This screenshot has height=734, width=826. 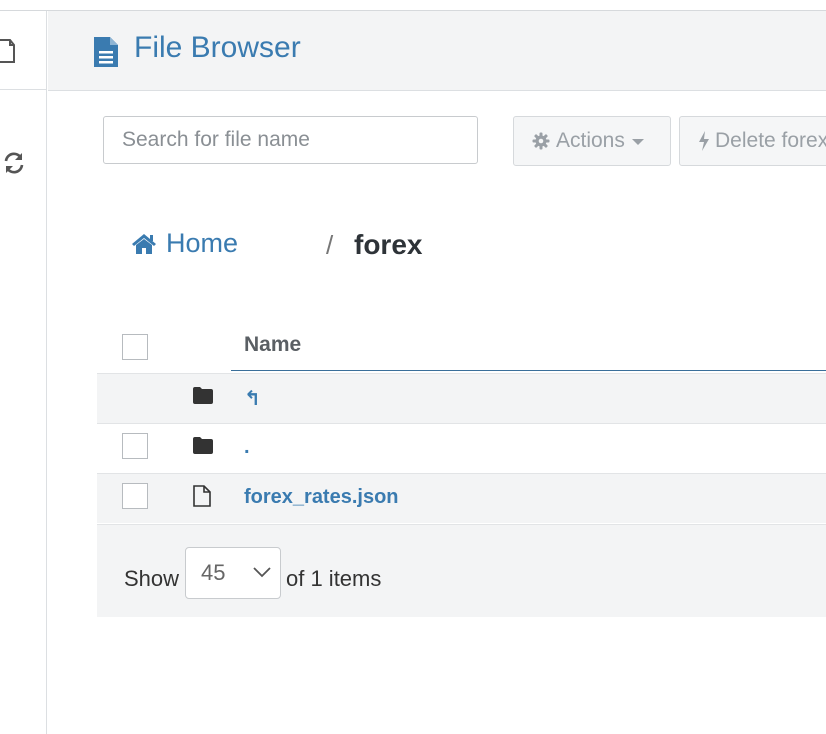 I want to click on app-header: File Browser, so click(x=437, y=51).